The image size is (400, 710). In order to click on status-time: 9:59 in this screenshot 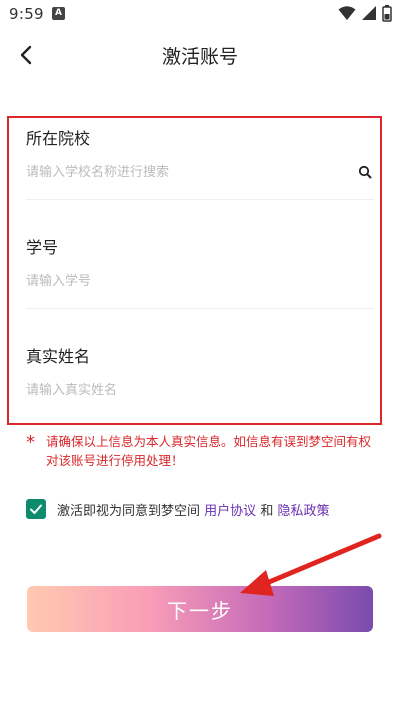, I will do `click(26, 14)`.